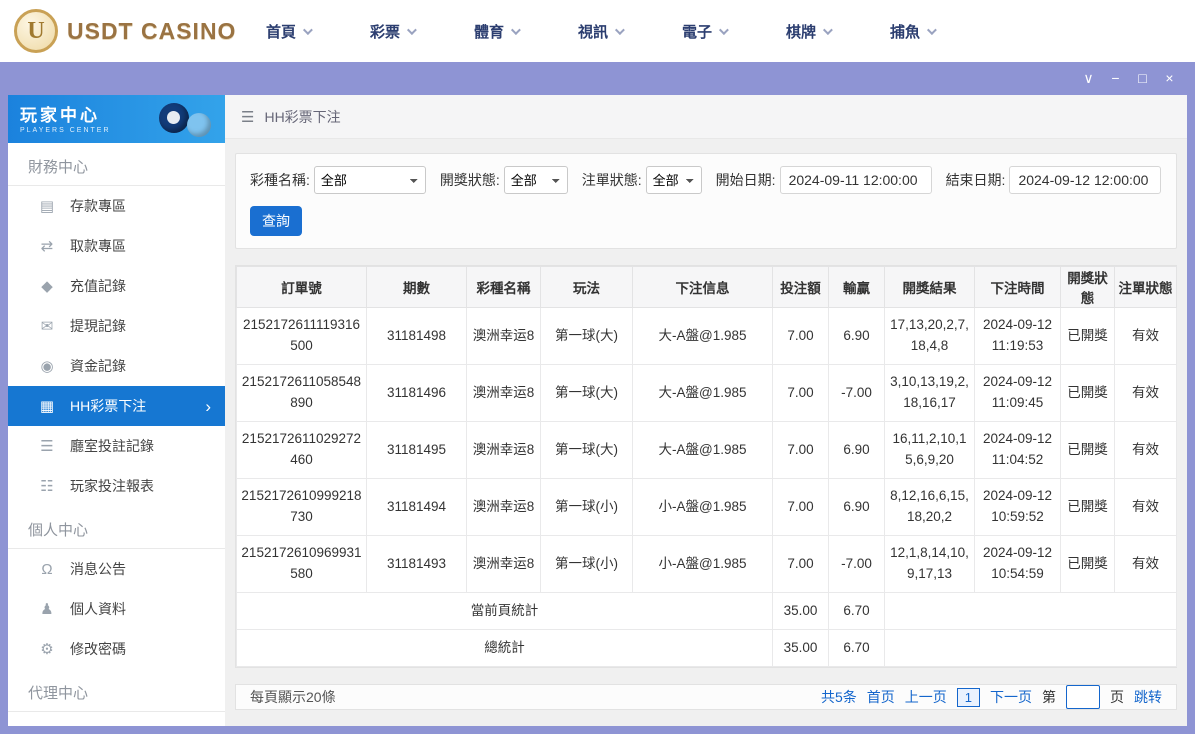  What do you see at coordinates (800, 648) in the screenshot?
I see `grand-summary-bet-total: 35.00` at bounding box center [800, 648].